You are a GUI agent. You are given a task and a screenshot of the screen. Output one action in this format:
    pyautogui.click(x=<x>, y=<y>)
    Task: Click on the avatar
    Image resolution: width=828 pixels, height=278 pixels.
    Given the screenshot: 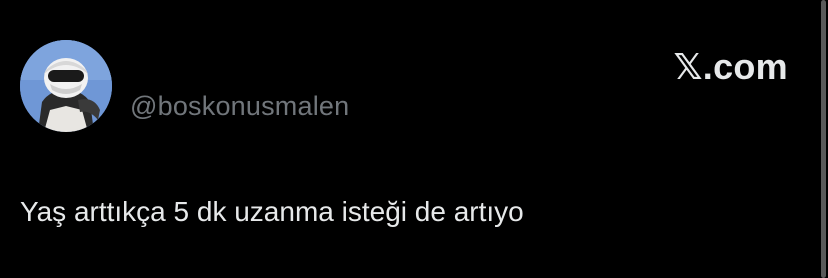 What is the action you would take?
    pyautogui.click(x=66, y=86)
    